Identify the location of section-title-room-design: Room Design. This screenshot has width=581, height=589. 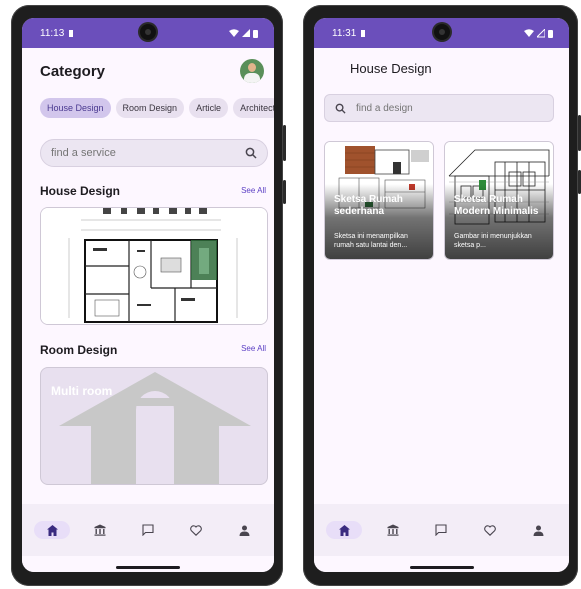
(79, 350).